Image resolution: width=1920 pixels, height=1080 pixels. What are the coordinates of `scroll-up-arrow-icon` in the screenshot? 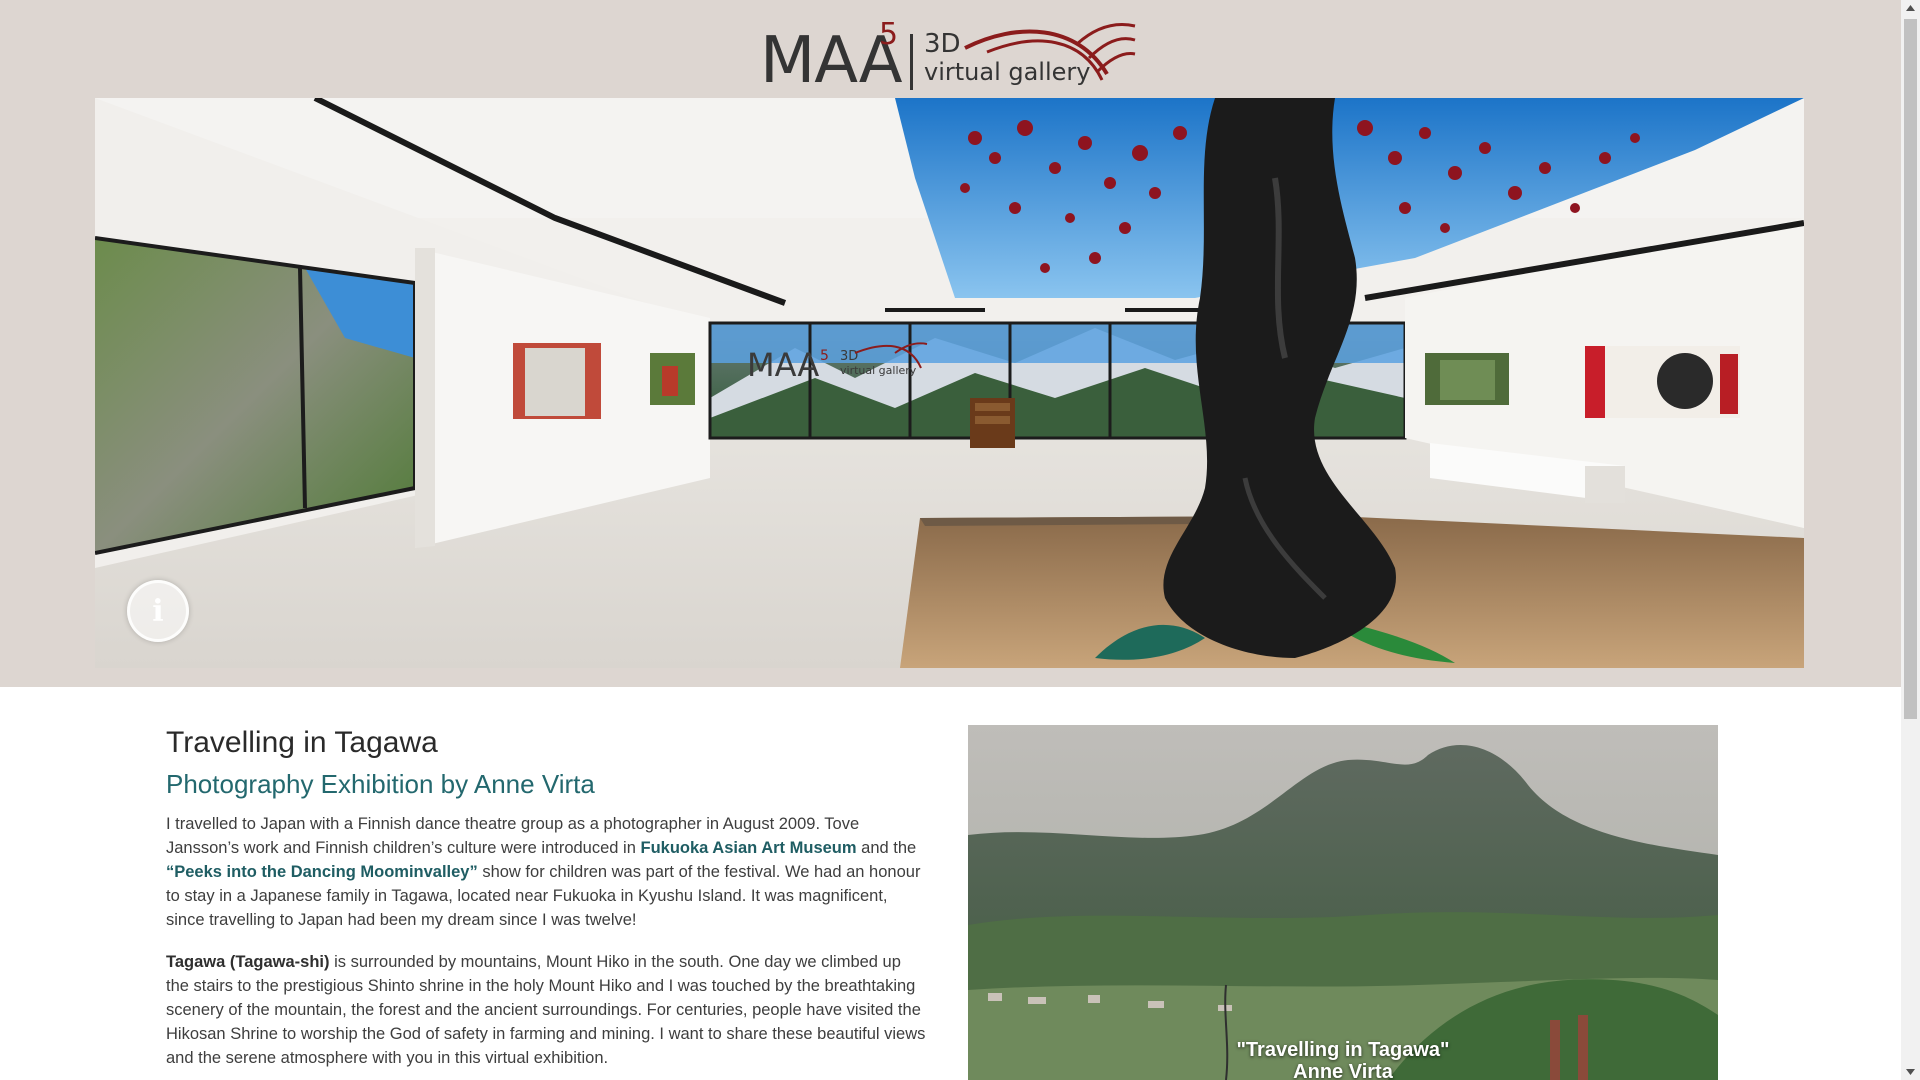 It's located at (1910, 8).